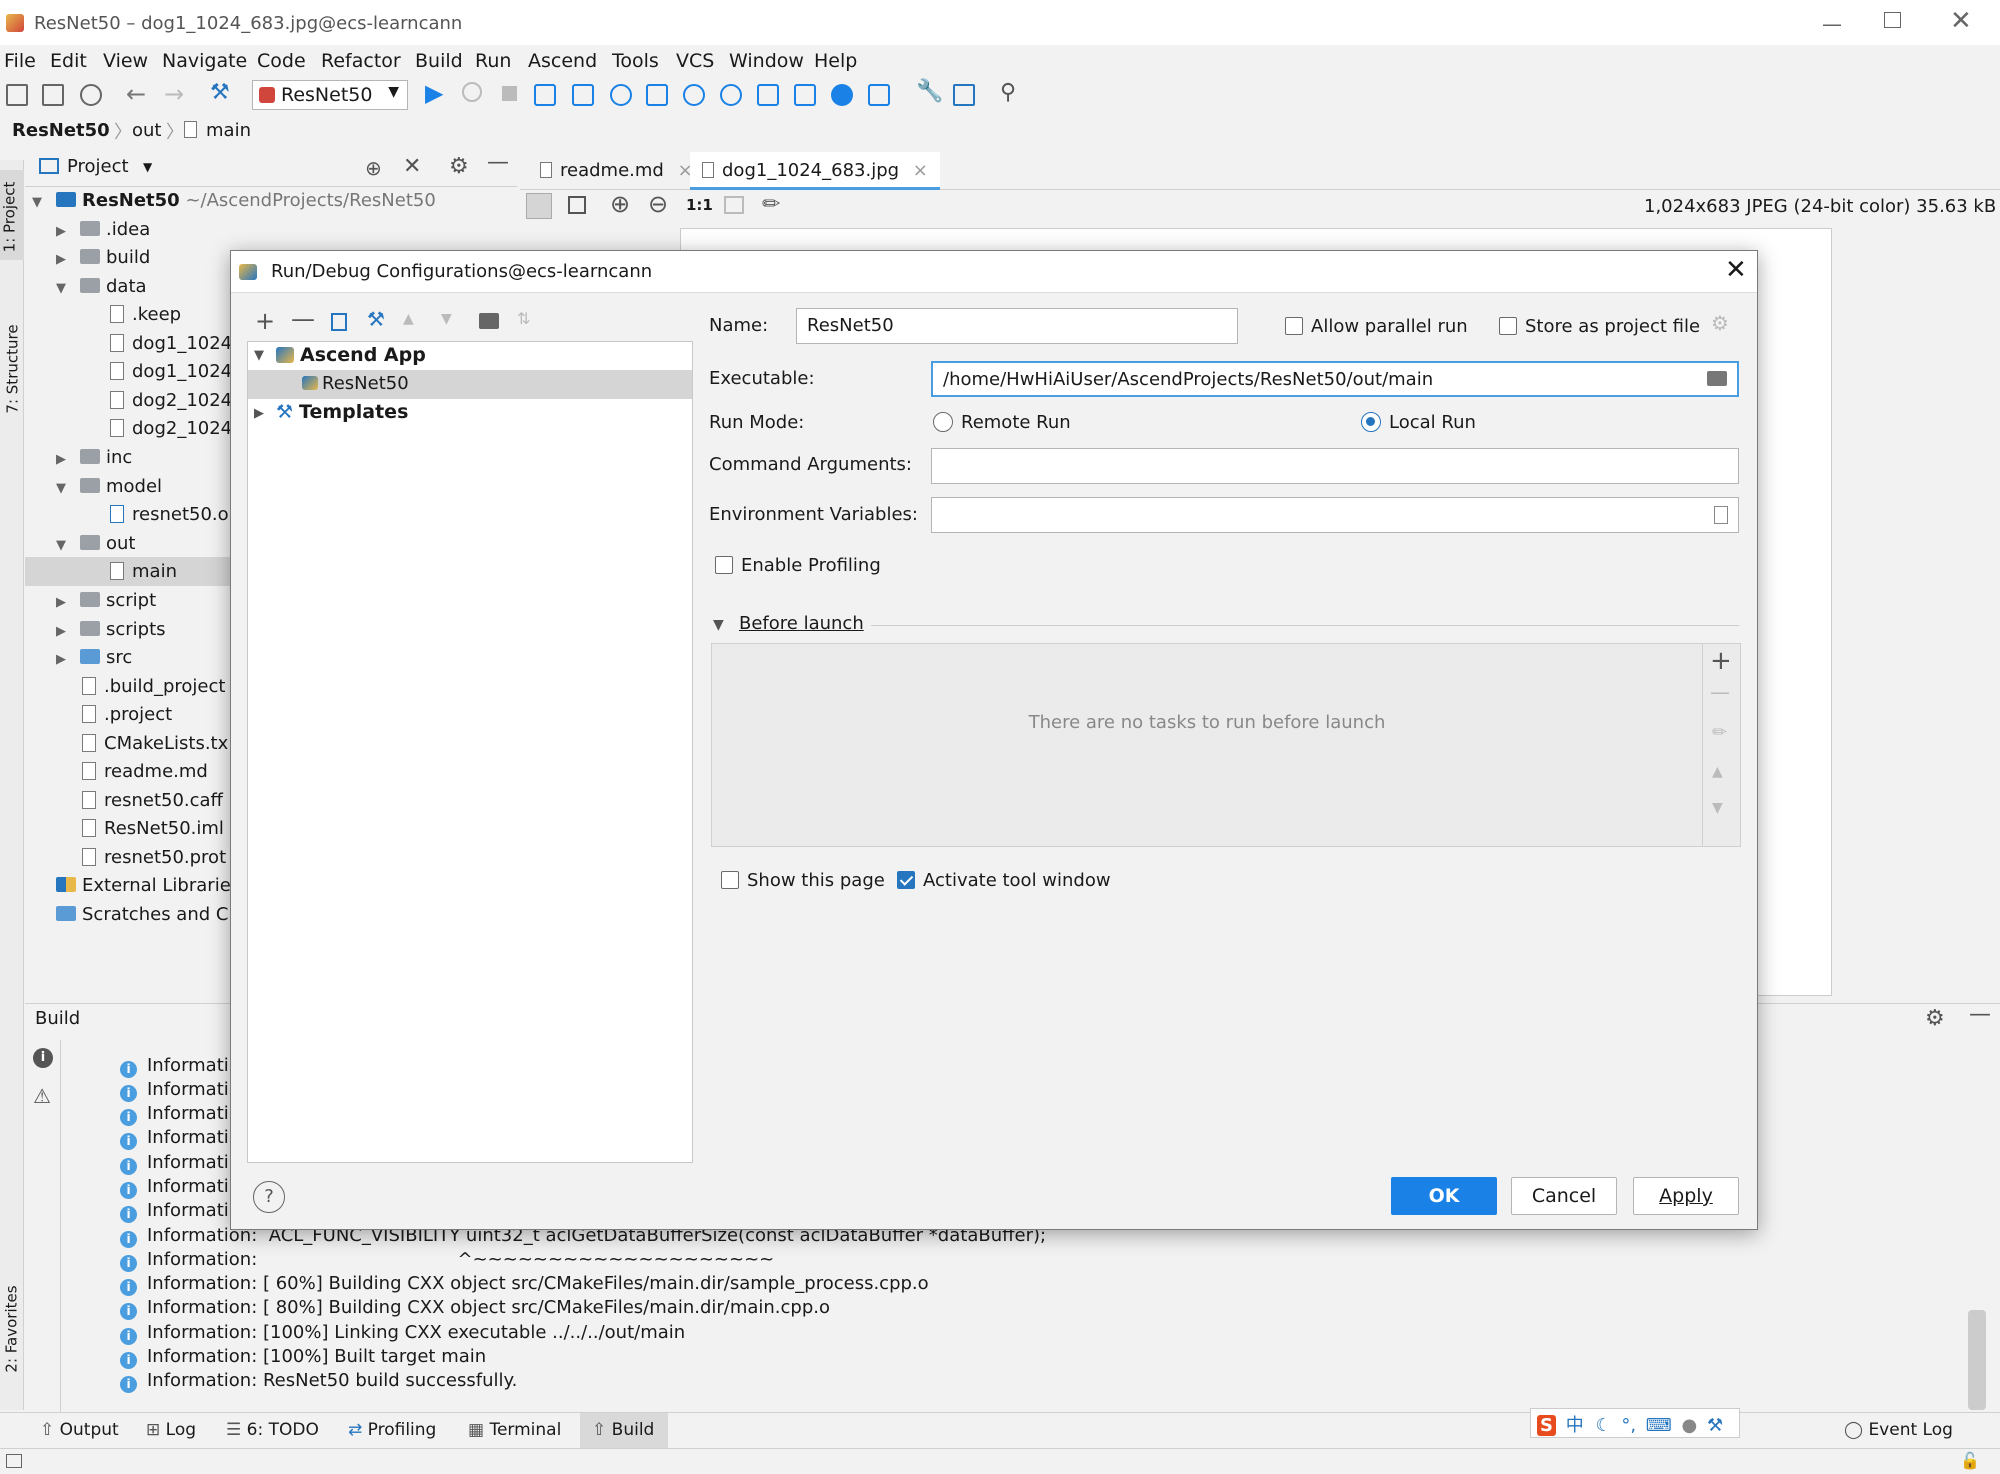 This screenshot has height=1474, width=2000. Describe the element at coordinates (734, 205) in the screenshot. I see `background-icon` at that location.